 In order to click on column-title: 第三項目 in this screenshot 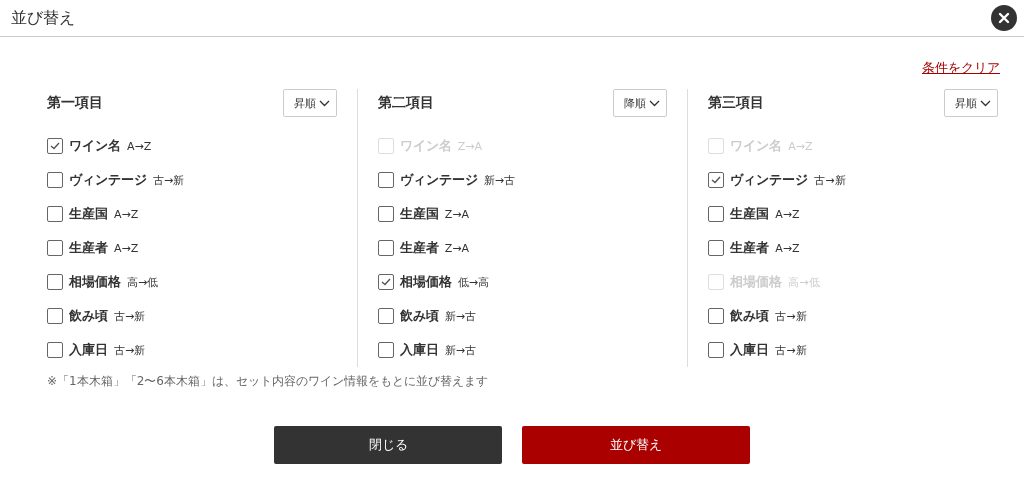, I will do `click(736, 103)`.